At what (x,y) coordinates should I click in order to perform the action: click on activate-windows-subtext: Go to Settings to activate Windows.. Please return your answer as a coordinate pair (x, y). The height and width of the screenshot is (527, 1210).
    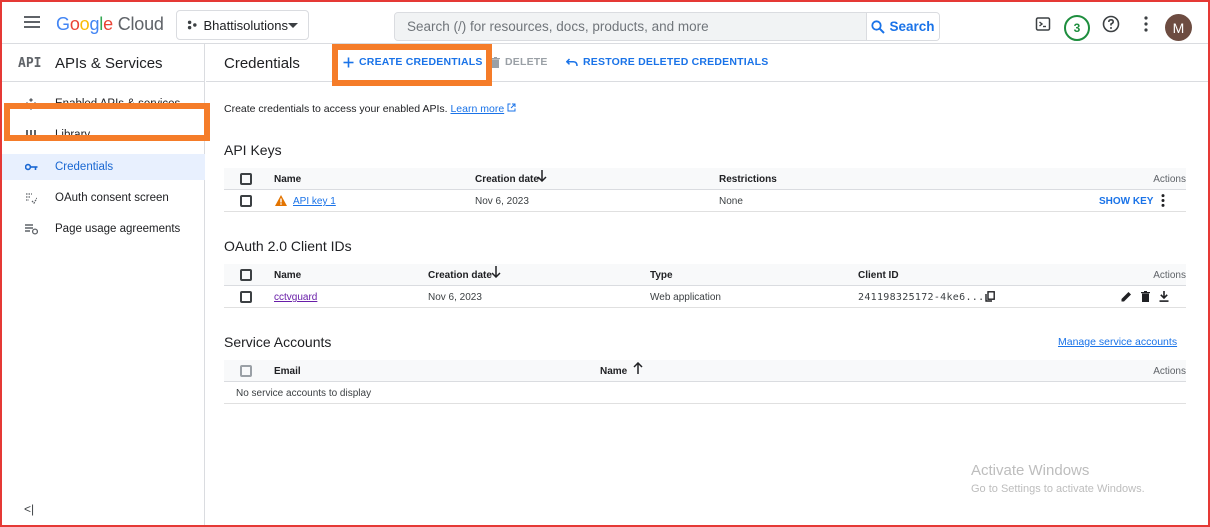
    Looking at the image, I should click on (1058, 489).